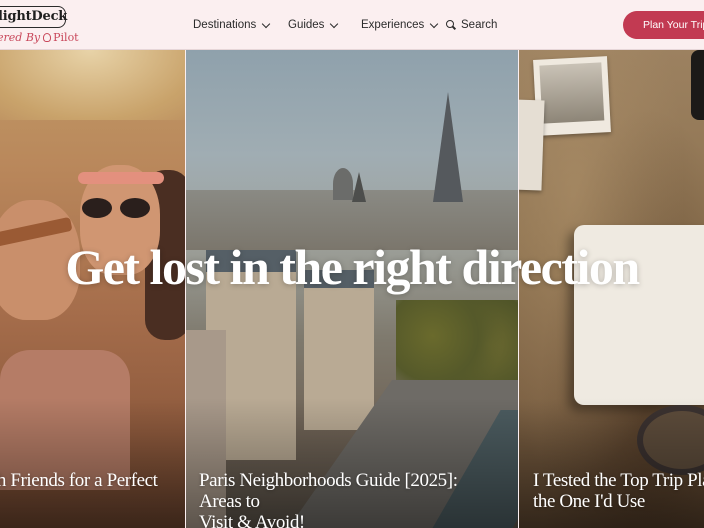 This screenshot has height=528, width=704. I want to click on card-title-line: th Friends for a Perfect, so click(79, 480).